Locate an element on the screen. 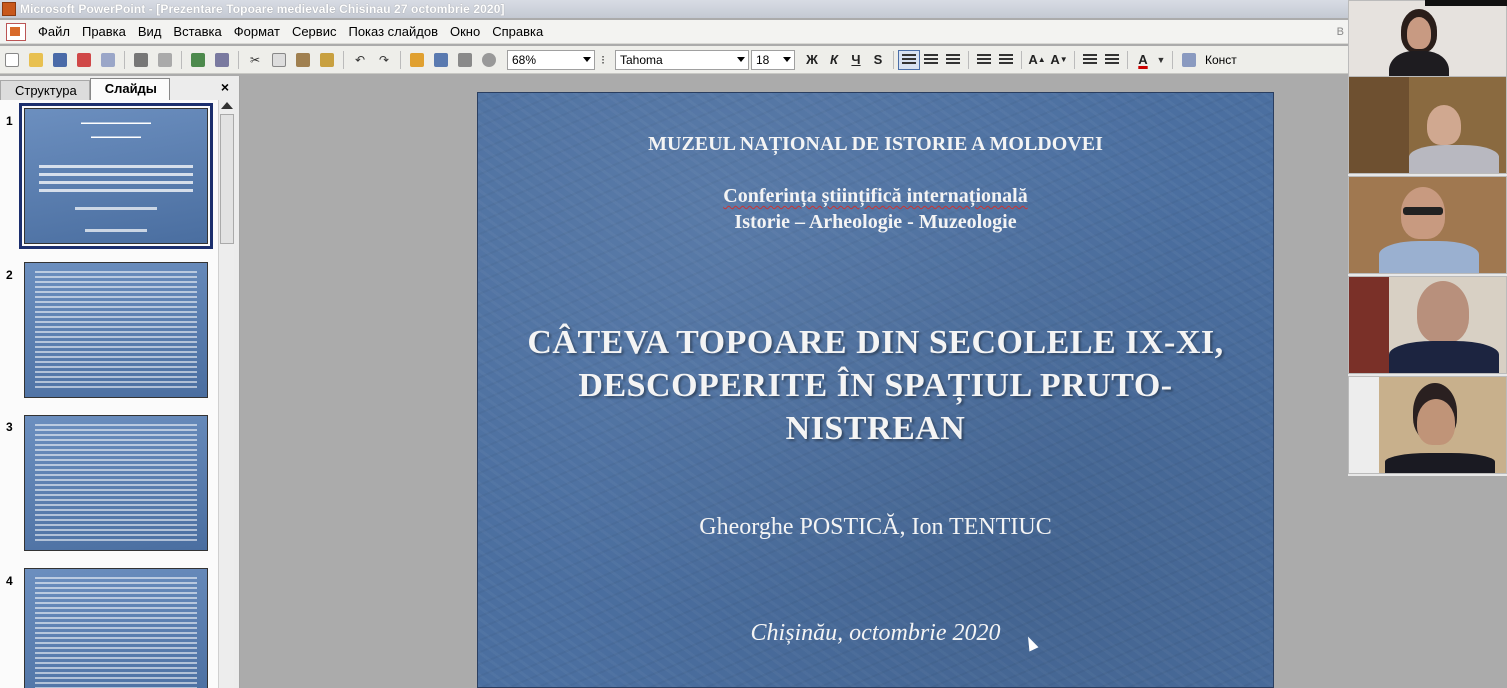 Image resolution: width=1507 pixels, height=688 pixels. bulleted-list-icon is located at coordinates (1006, 59).